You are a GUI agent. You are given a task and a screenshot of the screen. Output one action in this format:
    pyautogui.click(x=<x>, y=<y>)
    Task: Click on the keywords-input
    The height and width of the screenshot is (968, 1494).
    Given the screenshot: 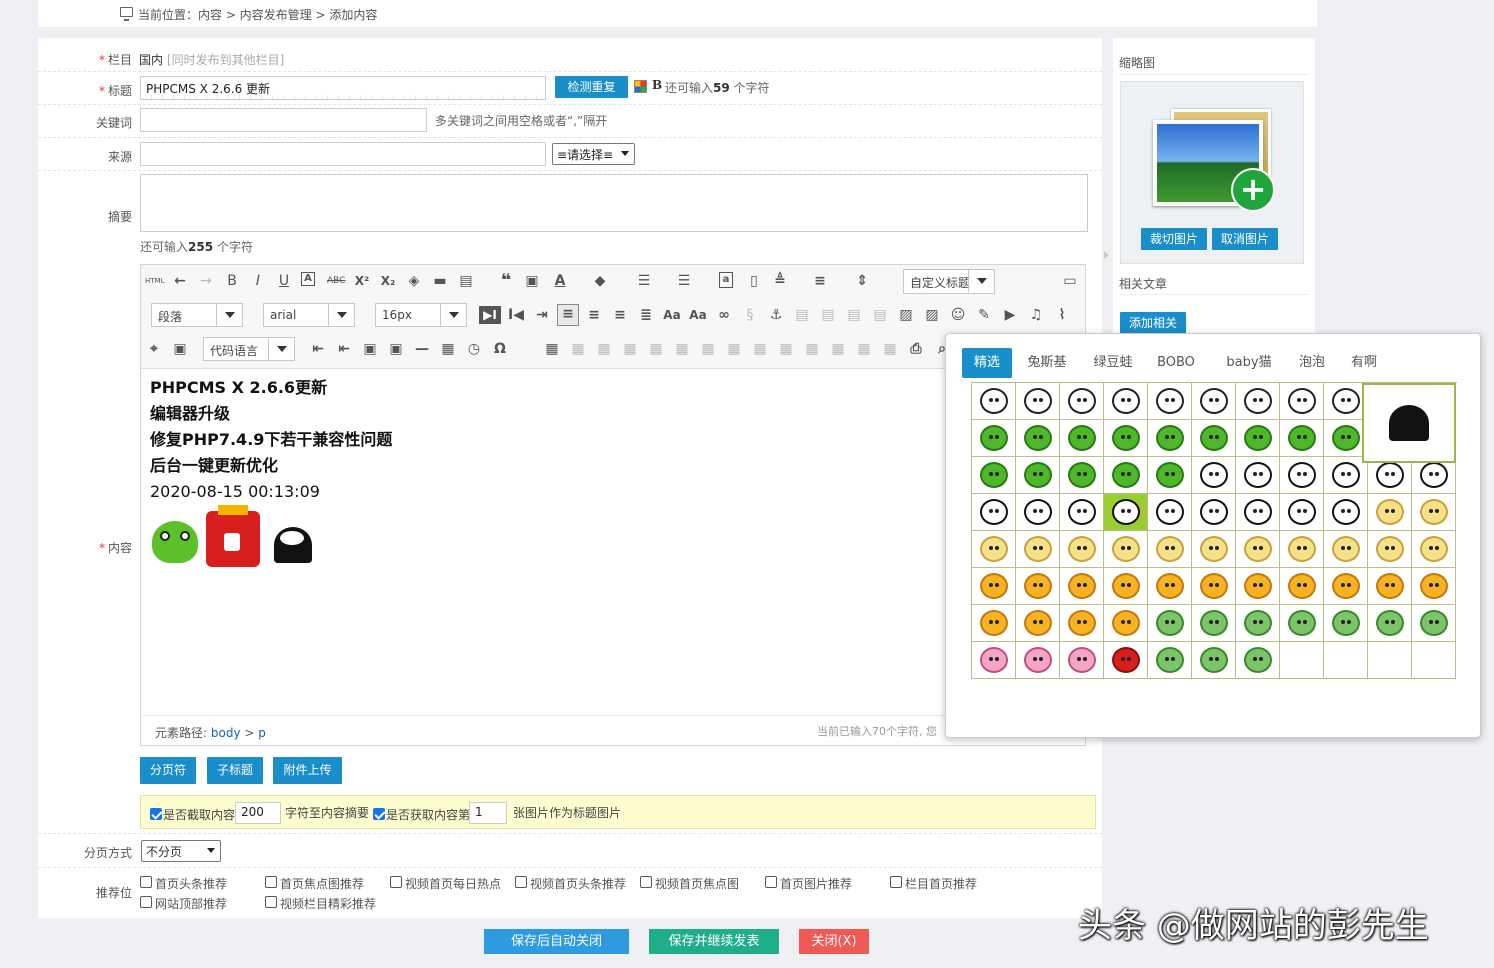 What is the action you would take?
    pyautogui.click(x=283, y=120)
    